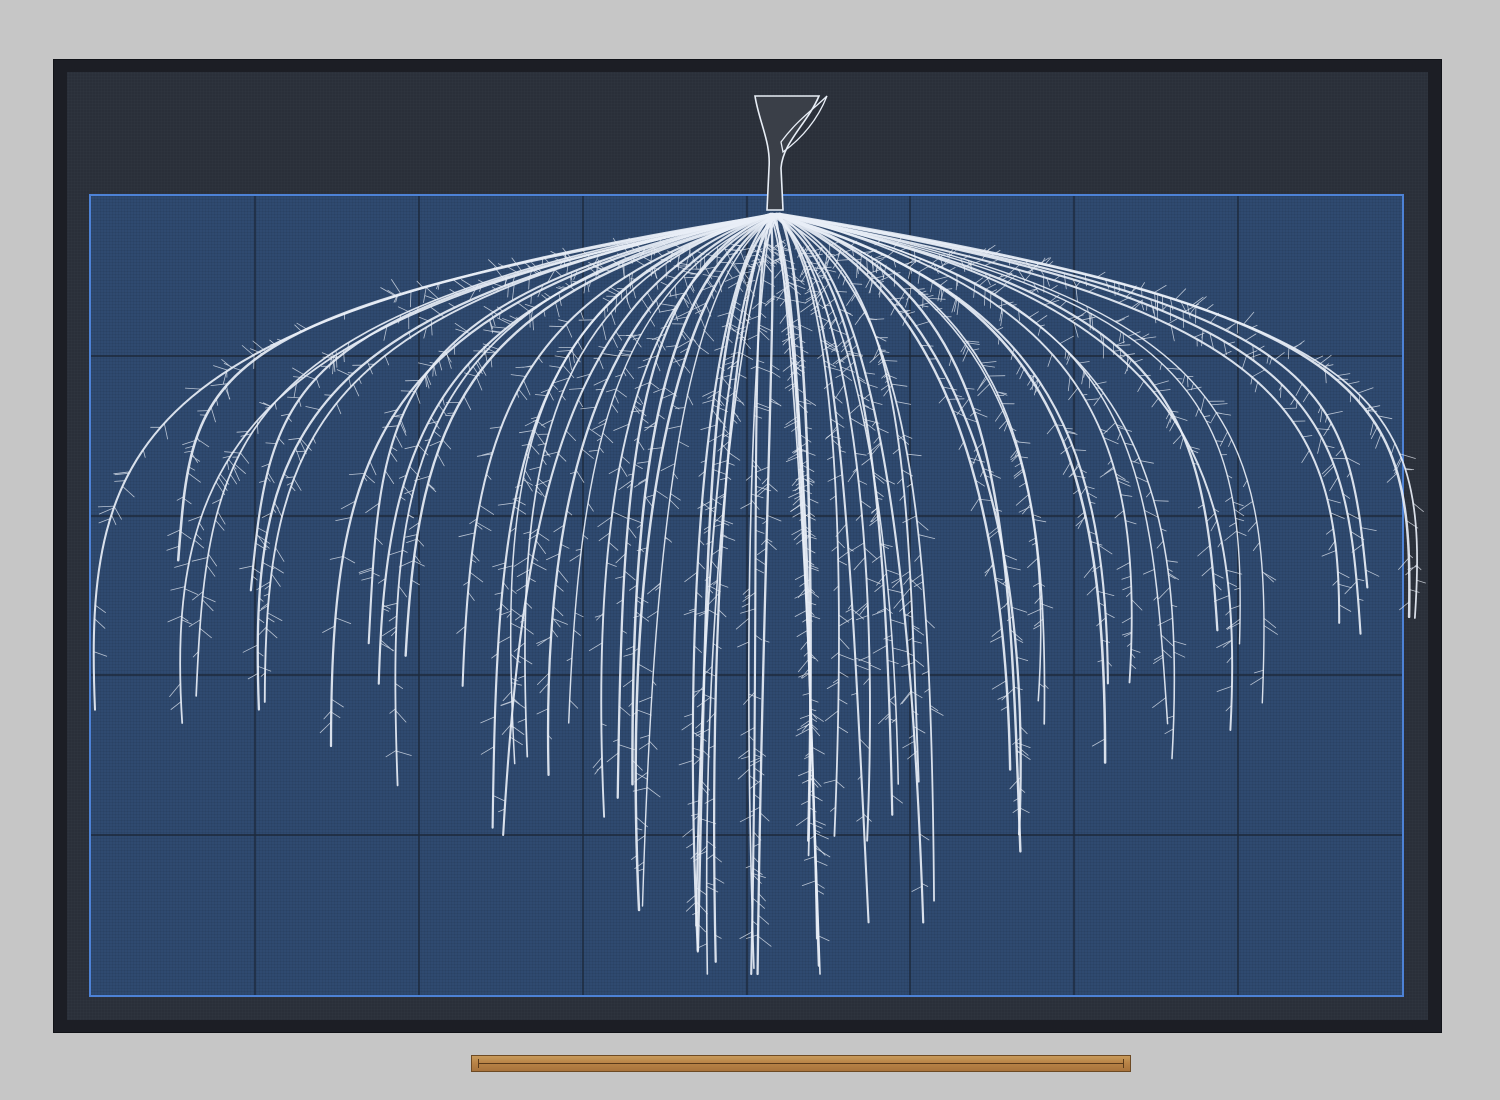 The width and height of the screenshot is (1500, 1100). I want to click on ruler-center-line, so click(801, 1063).